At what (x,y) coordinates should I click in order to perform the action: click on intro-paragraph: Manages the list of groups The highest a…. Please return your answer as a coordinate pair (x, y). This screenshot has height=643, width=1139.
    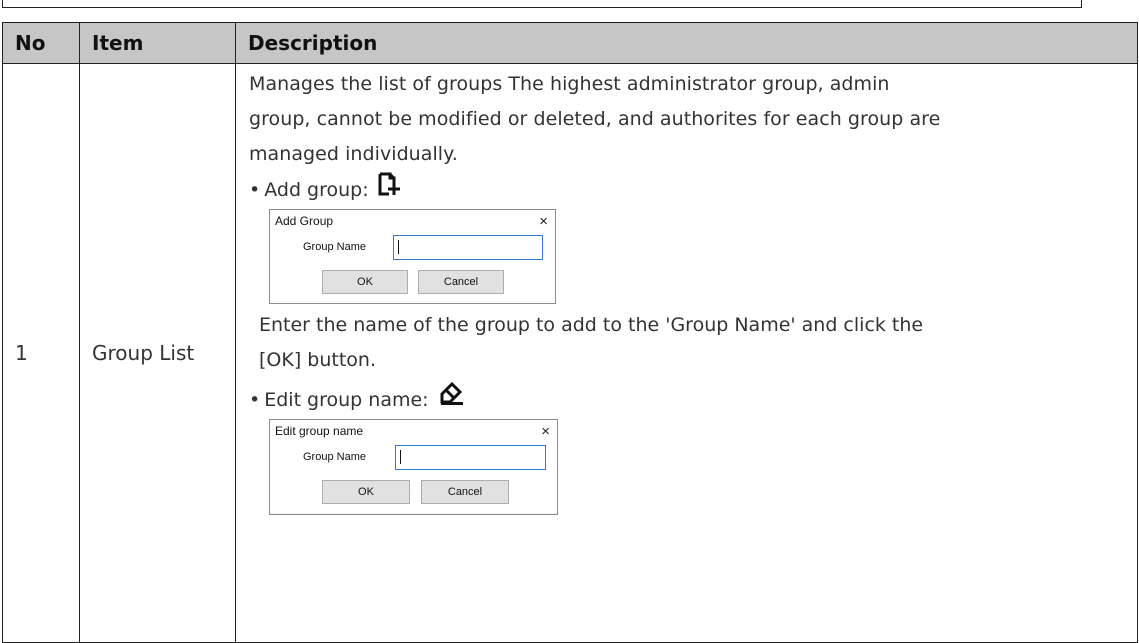
    Looking at the image, I should click on (693, 119).